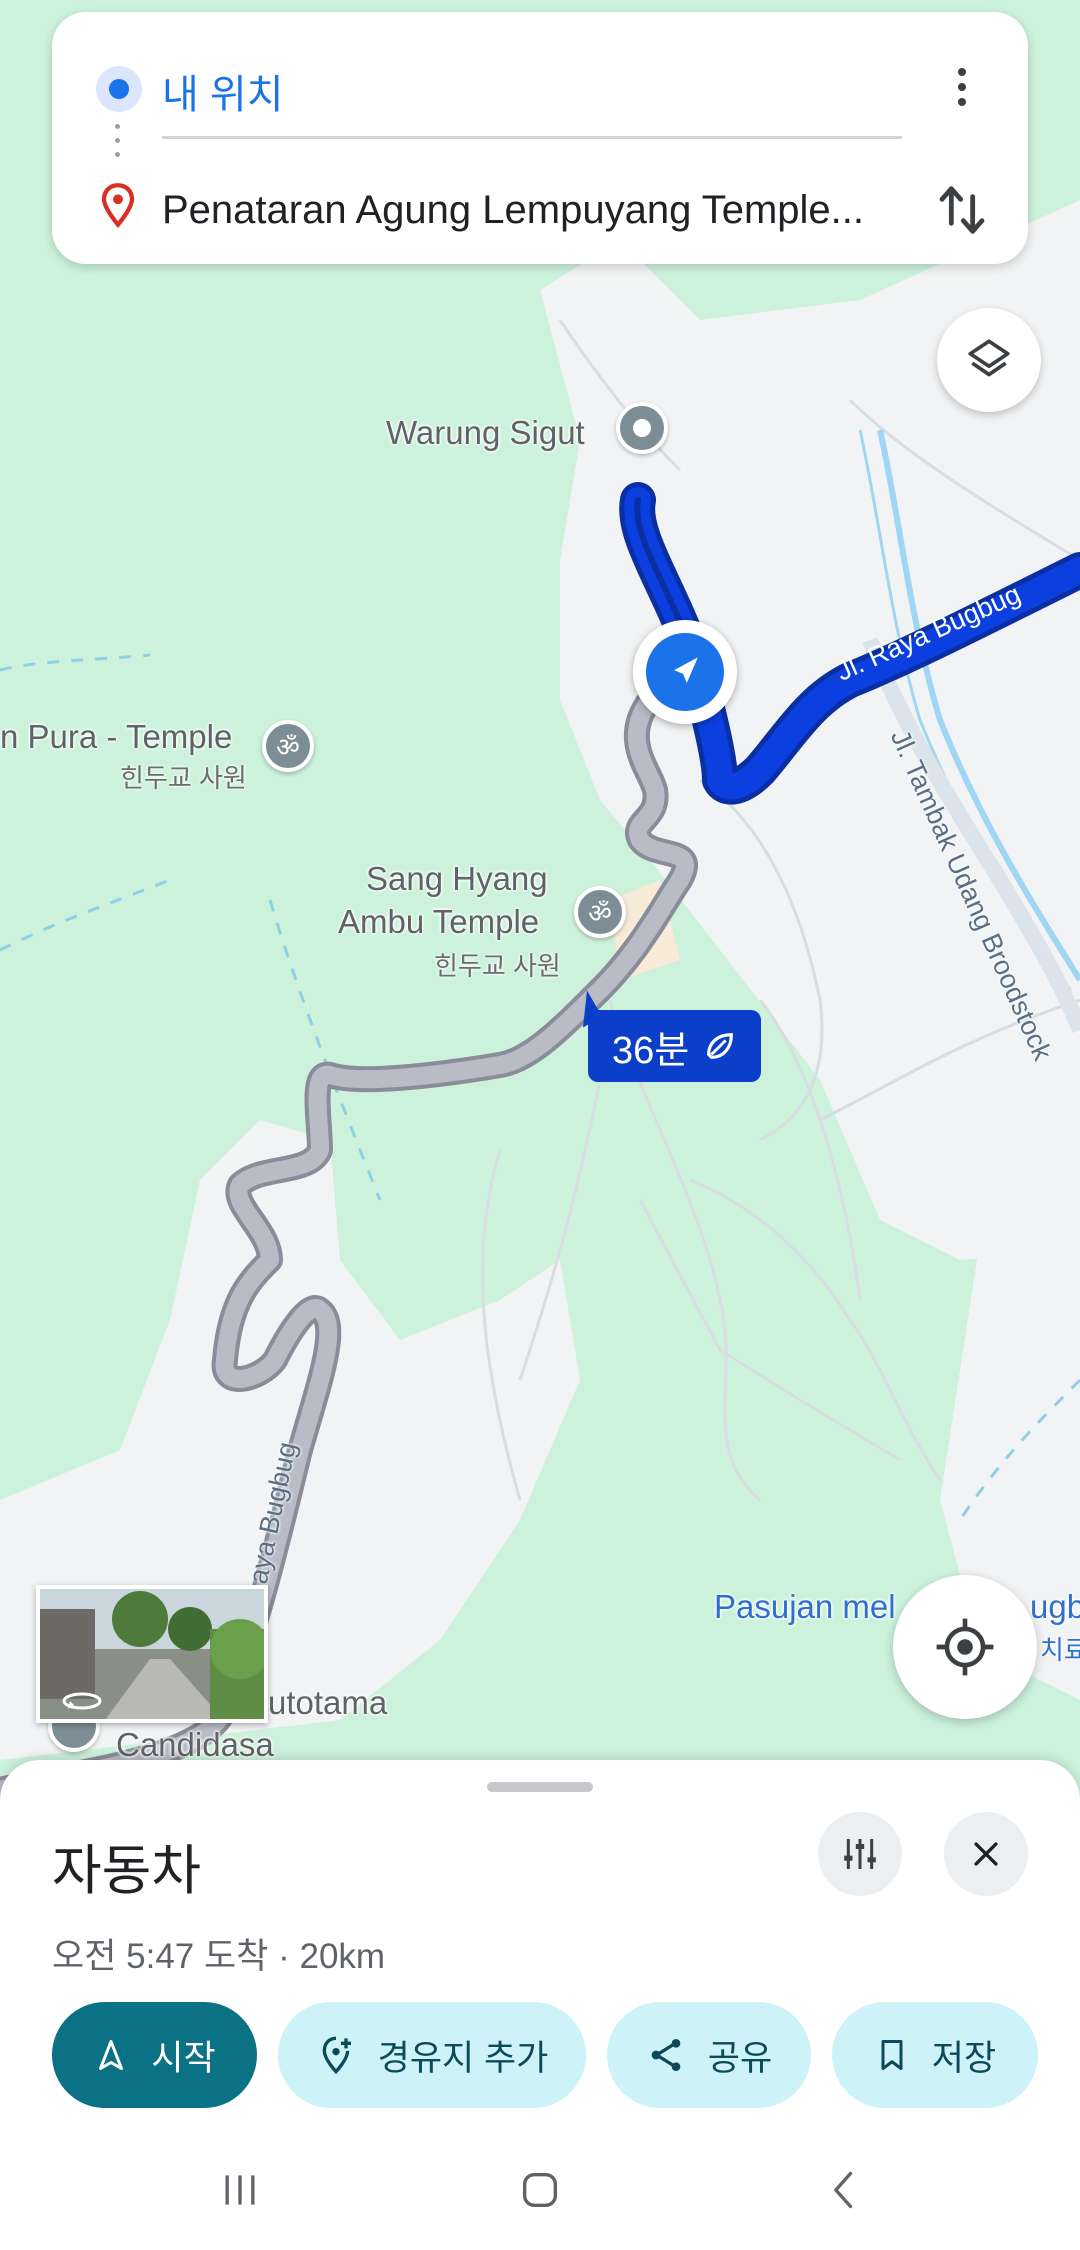  What do you see at coordinates (438, 922) in the screenshot?
I see `poi-sang-hyang-label-line2: Ambu Temple` at bounding box center [438, 922].